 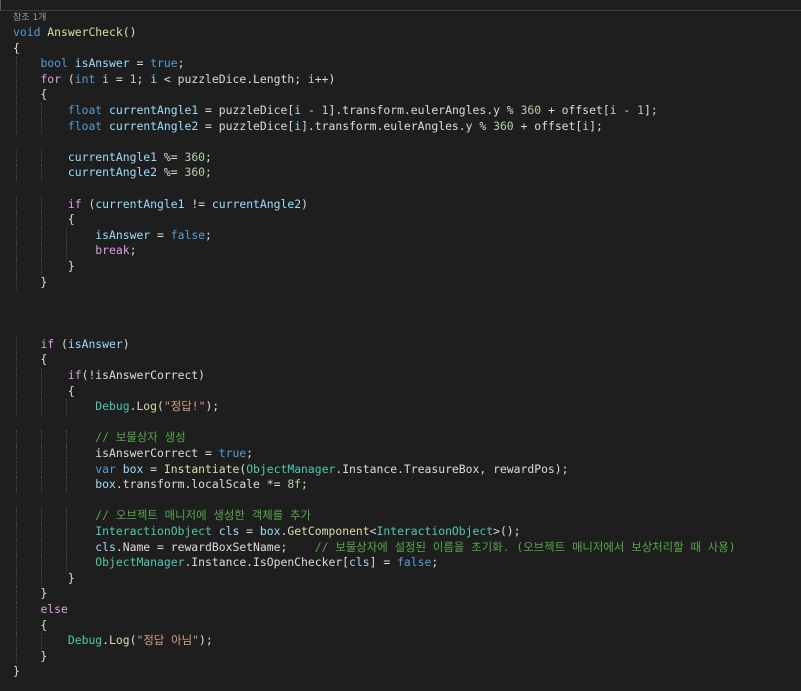 What do you see at coordinates (414, 562) in the screenshot?
I see `code-token: false` at bounding box center [414, 562].